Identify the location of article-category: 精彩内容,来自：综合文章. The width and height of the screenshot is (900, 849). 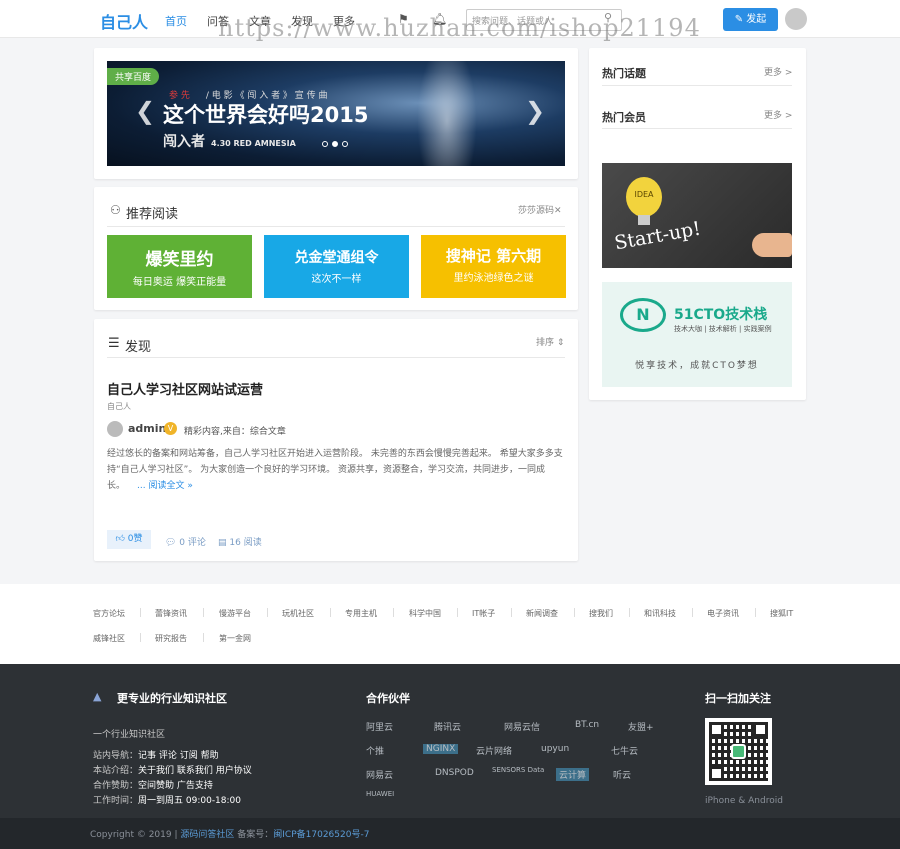
(235, 432).